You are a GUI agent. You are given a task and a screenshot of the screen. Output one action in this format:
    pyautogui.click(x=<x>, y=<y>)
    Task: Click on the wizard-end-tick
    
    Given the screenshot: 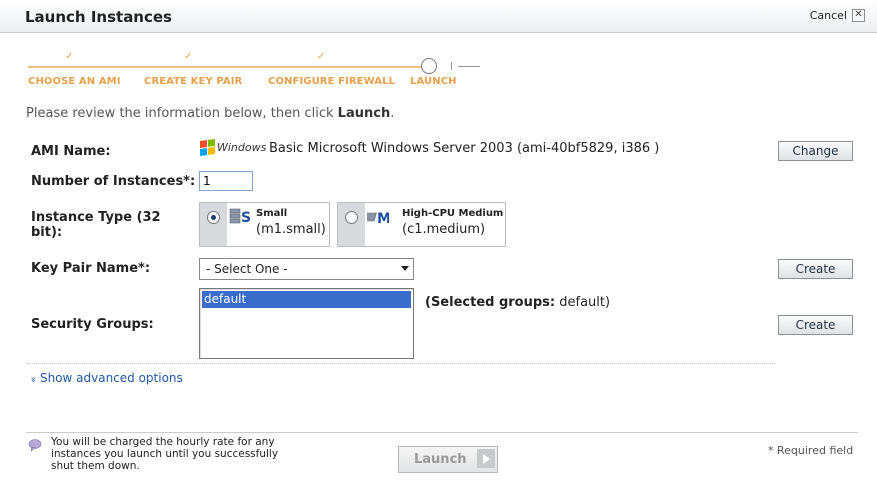 What is the action you would take?
    pyautogui.click(x=451, y=66)
    